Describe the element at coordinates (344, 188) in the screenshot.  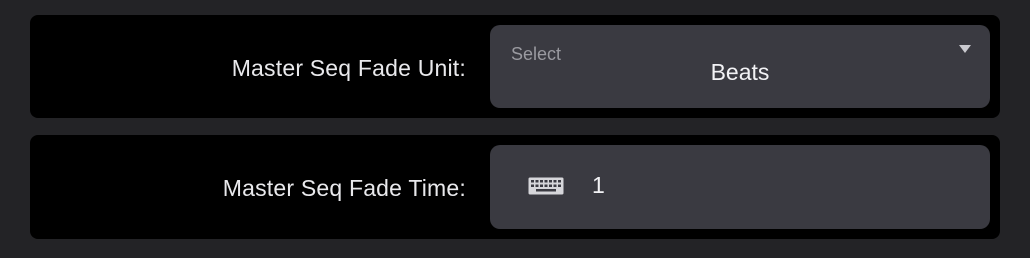
I see `fade-time-label: Master Seq Fade Time:` at that location.